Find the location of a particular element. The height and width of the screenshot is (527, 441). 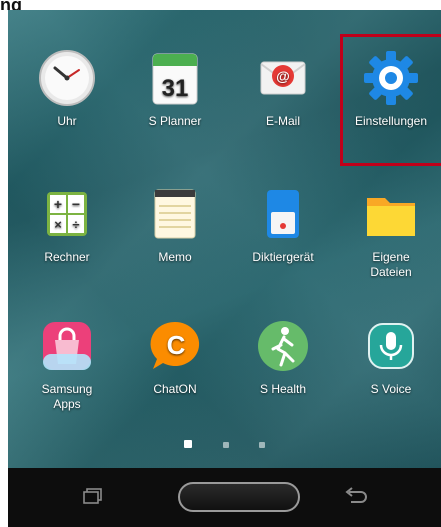

calendar-icon: 31 is located at coordinates (175, 78).